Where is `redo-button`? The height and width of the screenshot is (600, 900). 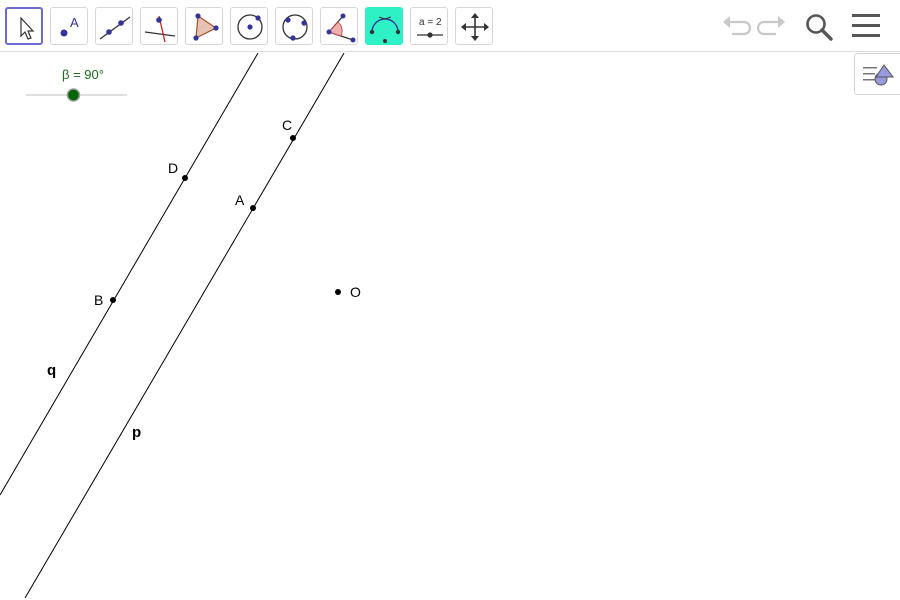 redo-button is located at coordinates (772, 26).